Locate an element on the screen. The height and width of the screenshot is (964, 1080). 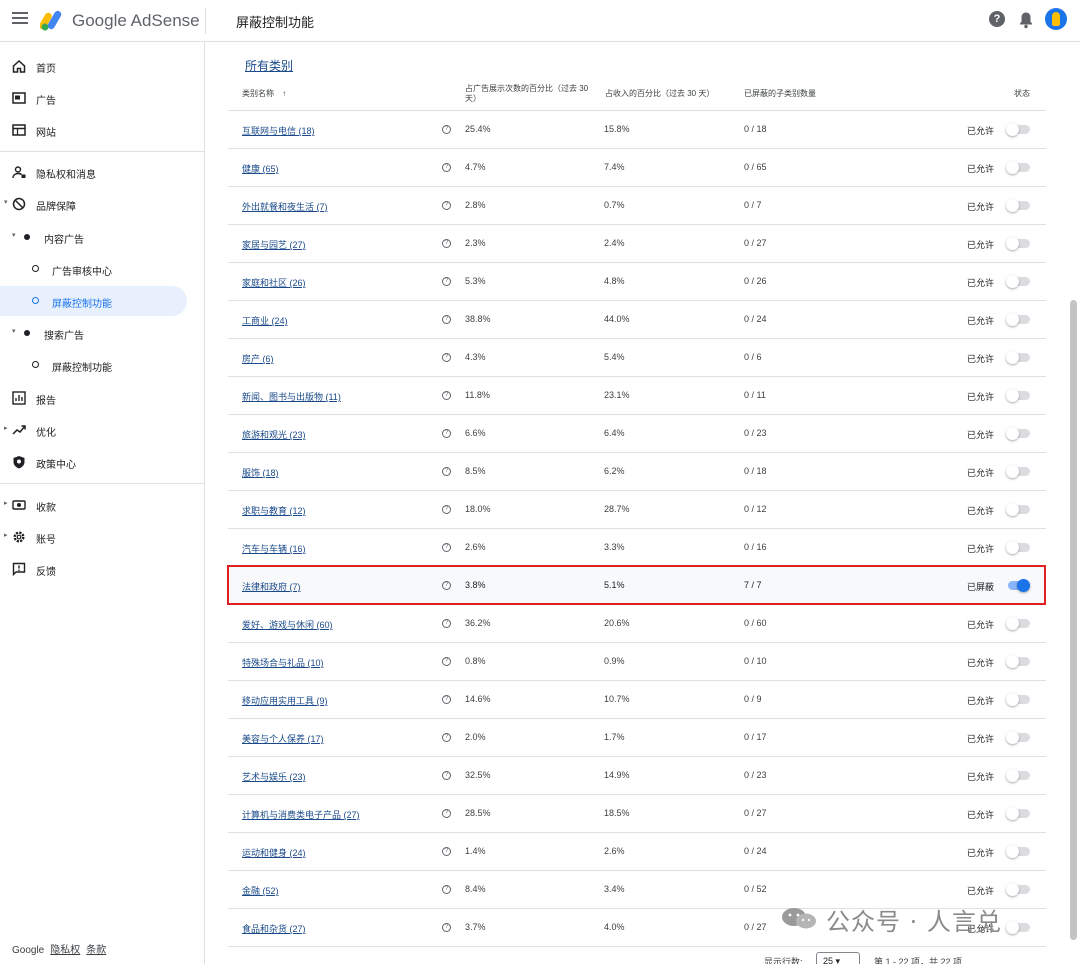
sidebar-item-reports: 报告 is located at coordinates (102, 398).